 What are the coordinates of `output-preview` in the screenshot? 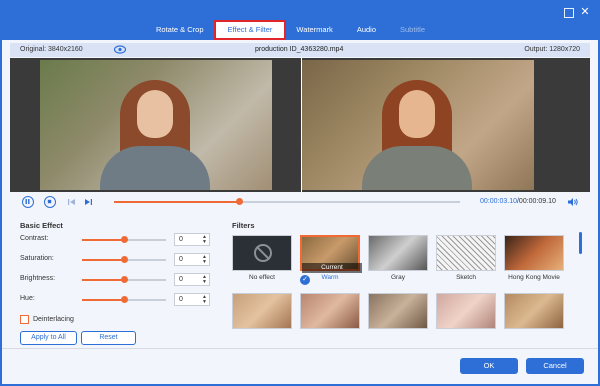 It's located at (418, 125).